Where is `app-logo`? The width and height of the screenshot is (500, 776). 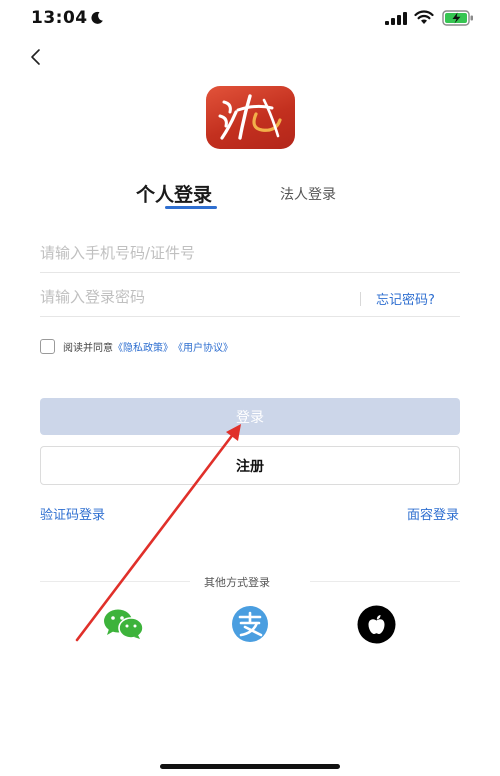
app-logo is located at coordinates (250, 117).